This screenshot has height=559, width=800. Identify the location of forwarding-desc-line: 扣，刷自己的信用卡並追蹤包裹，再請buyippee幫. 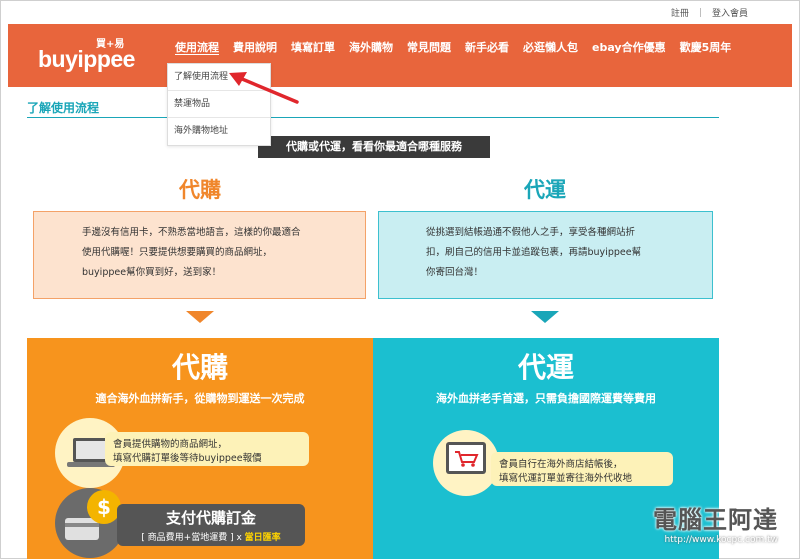
(534, 252).